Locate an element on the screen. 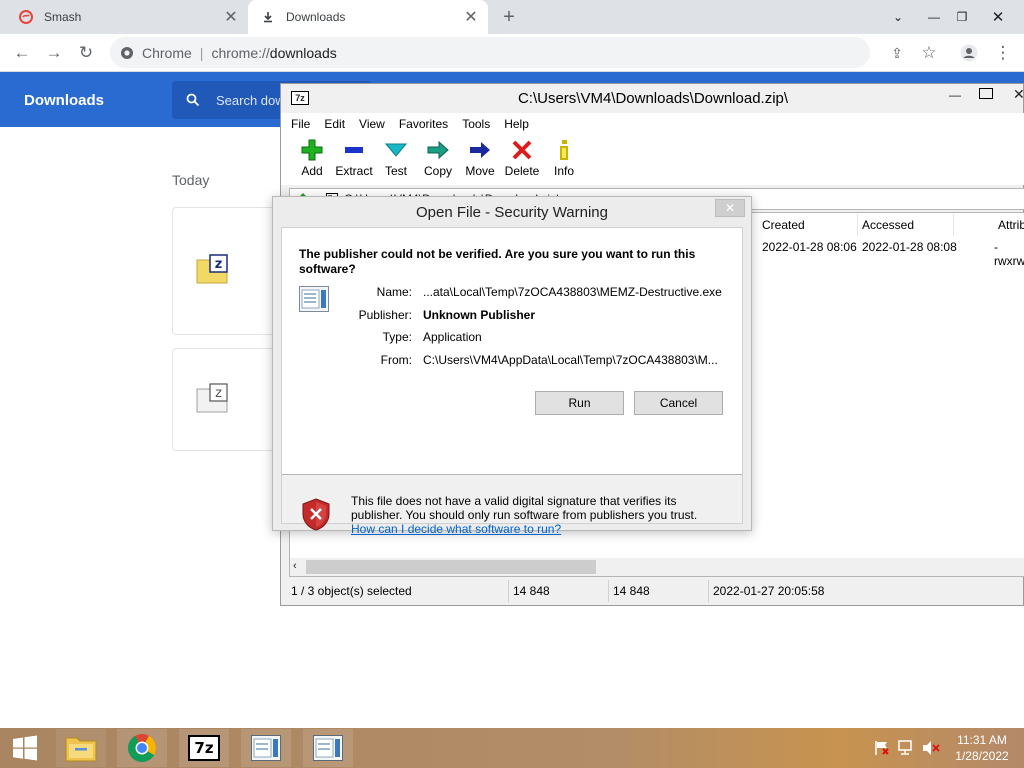  add-label: Add is located at coordinates (312, 171).